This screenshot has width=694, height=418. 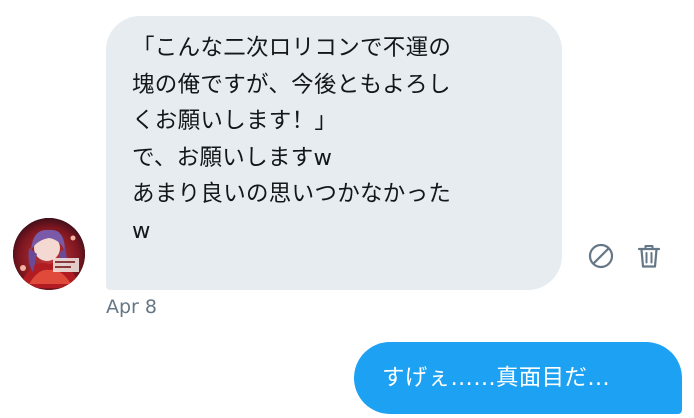 What do you see at coordinates (291, 84) in the screenshot?
I see `message-line: 塊の俺ですが、今後ともよろし` at bounding box center [291, 84].